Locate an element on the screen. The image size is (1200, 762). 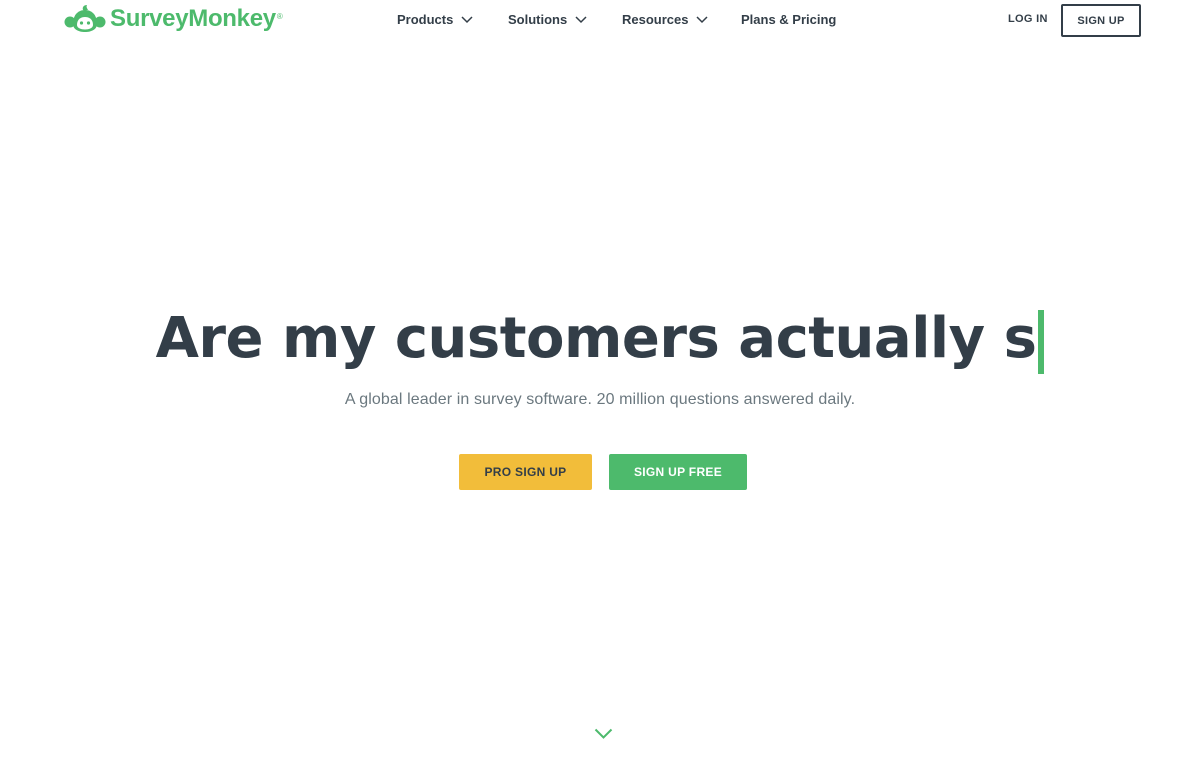
signup-button: SIGN UP is located at coordinates (1101, 20).